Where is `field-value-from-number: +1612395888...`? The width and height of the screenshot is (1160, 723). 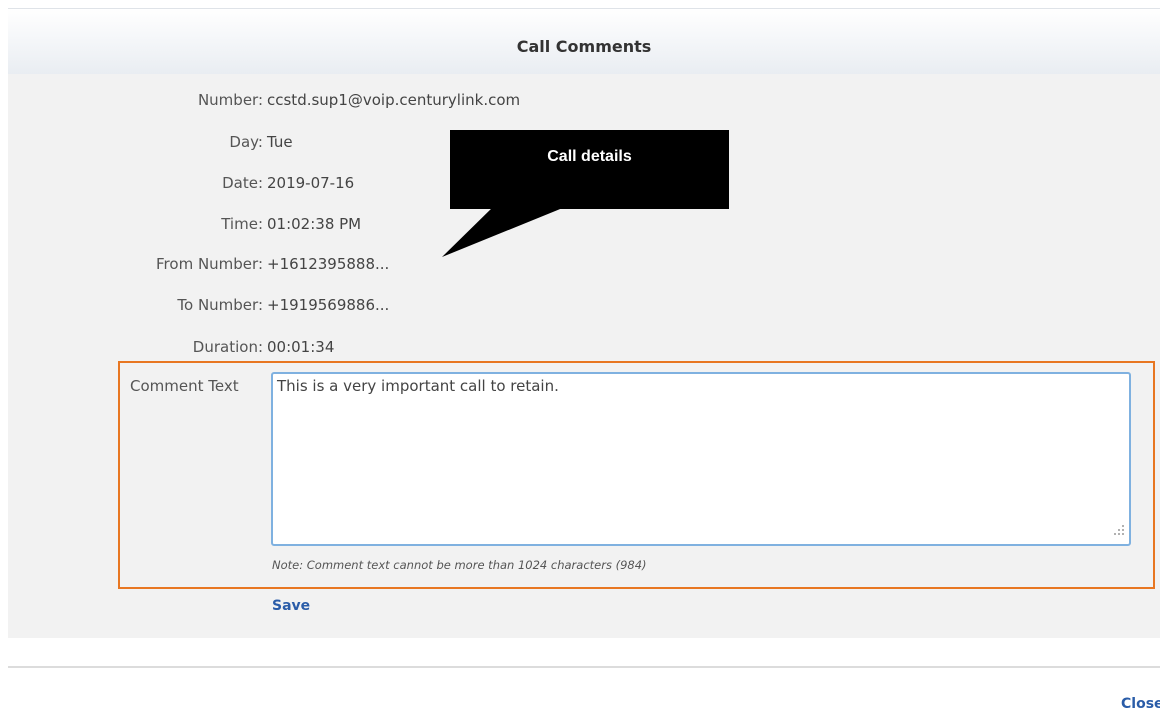
field-value-from-number: +1612395888... is located at coordinates (328, 264).